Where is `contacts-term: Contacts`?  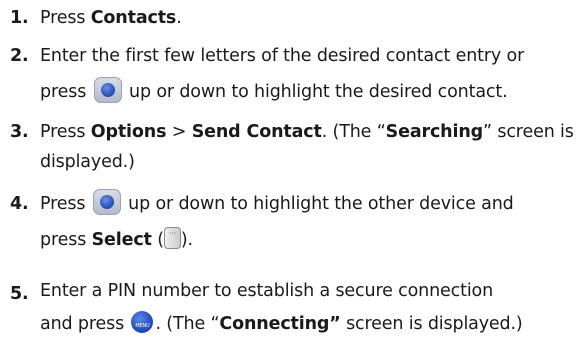
contacts-term: Contacts is located at coordinates (133, 18).